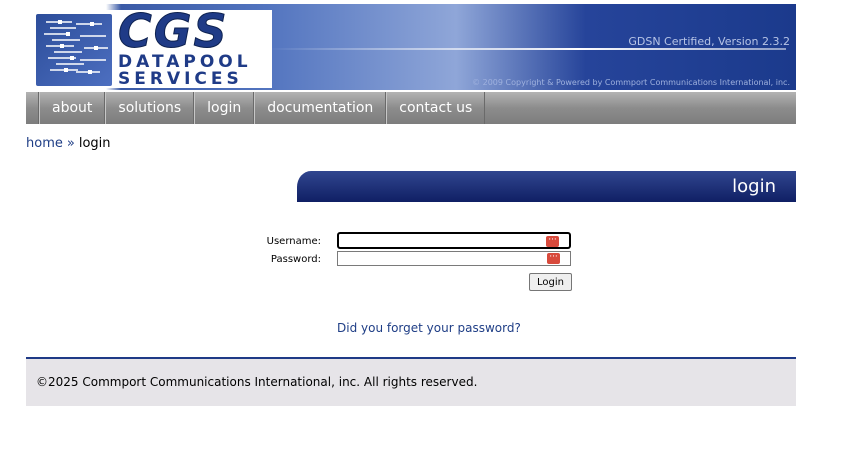  What do you see at coordinates (224, 108) in the screenshot?
I see `nav-login: login` at bounding box center [224, 108].